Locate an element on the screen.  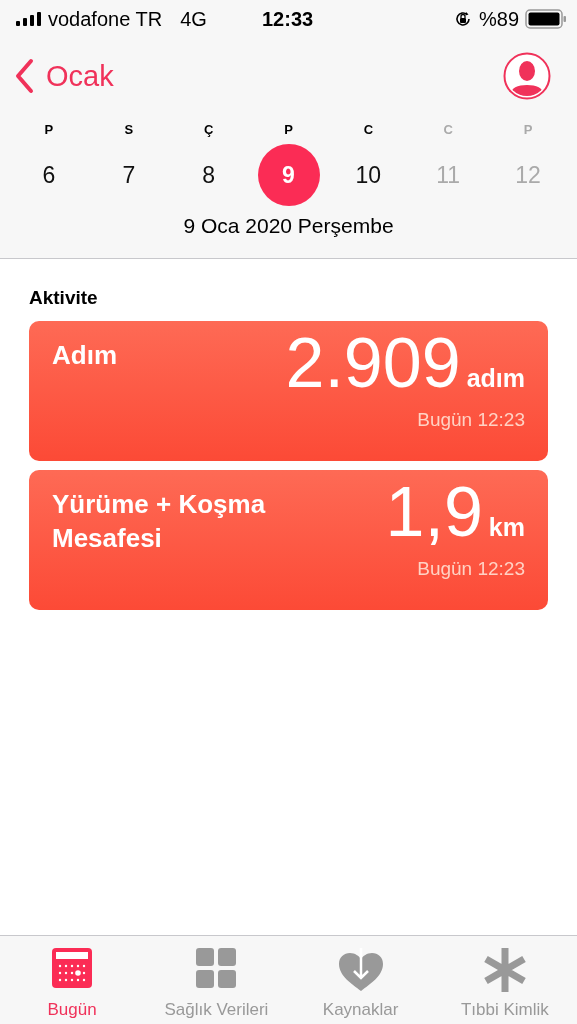
metric-unit: km is located at coordinates (506, 527).